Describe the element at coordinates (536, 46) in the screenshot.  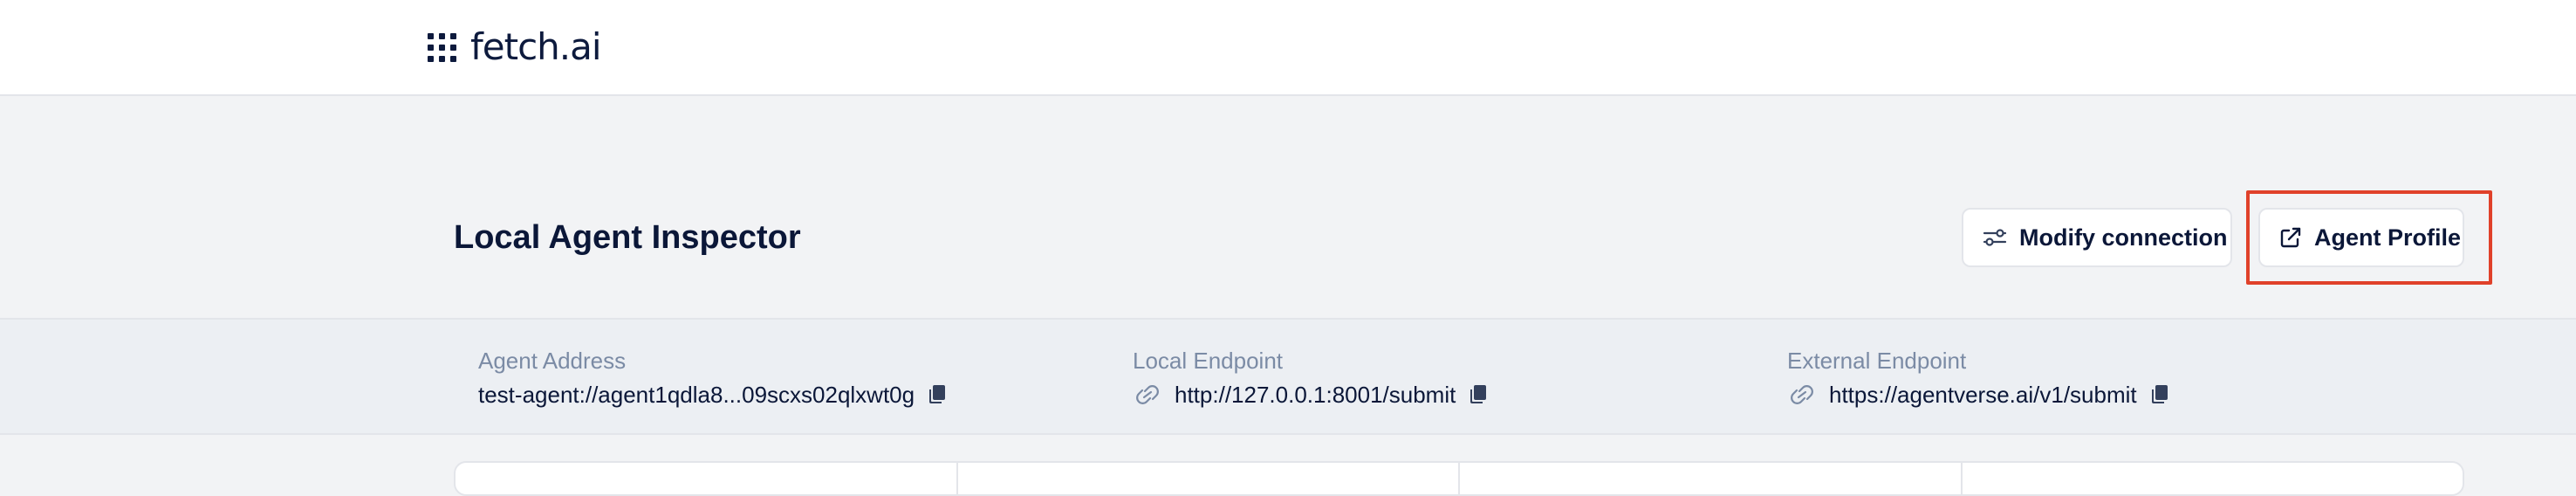
I see `brand-name: fetch.ai` at that location.